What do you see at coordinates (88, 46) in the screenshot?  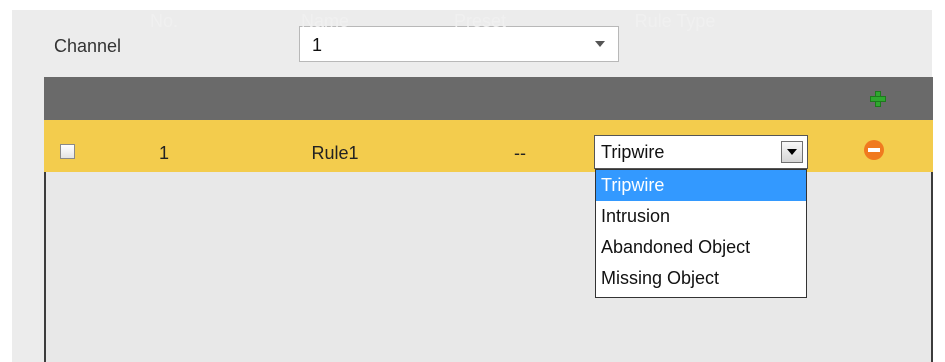 I see `channel-label: Channel` at bounding box center [88, 46].